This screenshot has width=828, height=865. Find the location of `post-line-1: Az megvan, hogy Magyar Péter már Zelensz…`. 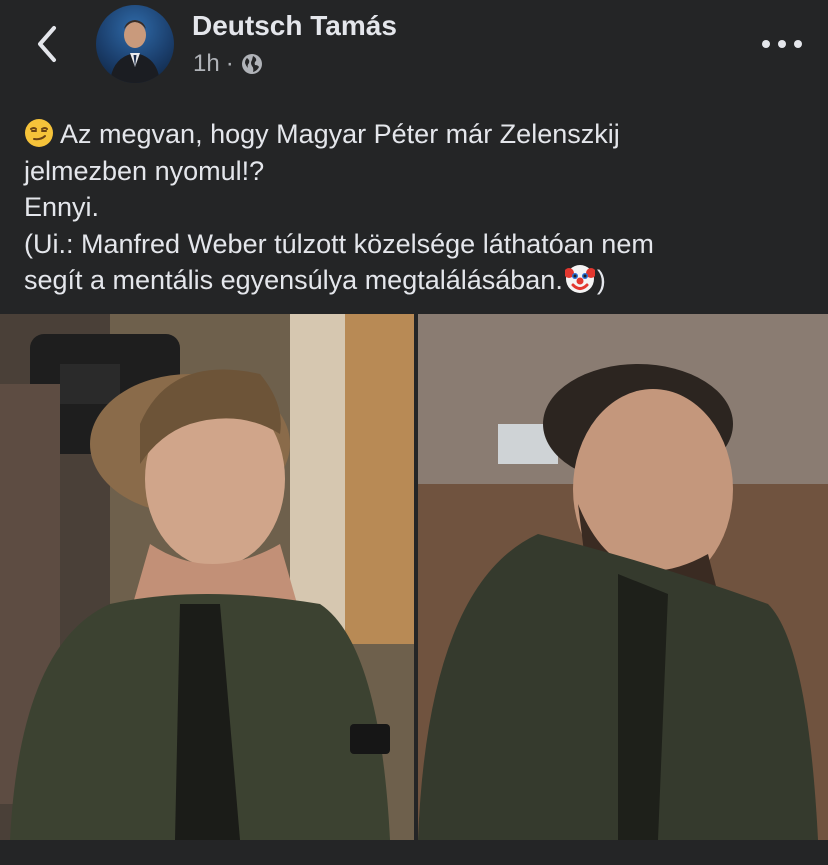

post-line-1: Az megvan, hogy Magyar Péter már Zelensz… is located at coordinates (419, 134).